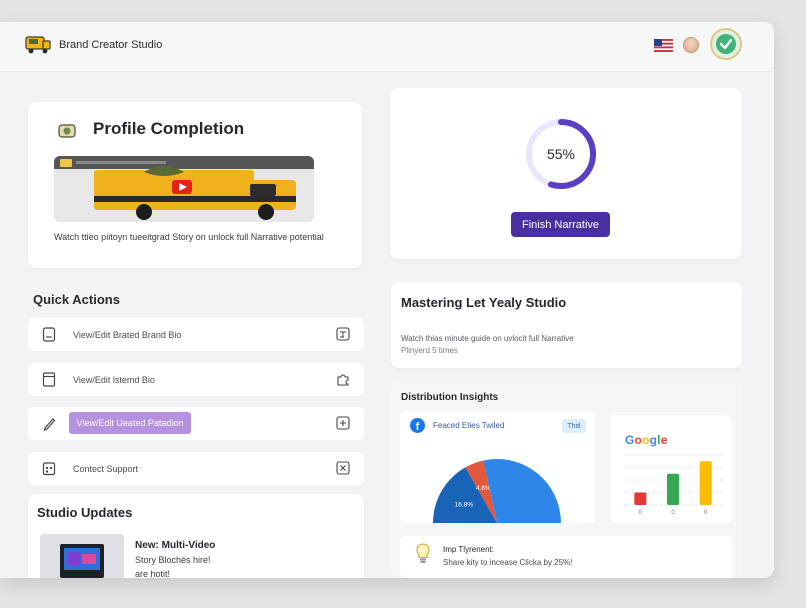 This screenshot has width=806, height=608. What do you see at coordinates (111, 45) in the screenshot?
I see `brand-name: Brand Creator Studio` at bounding box center [111, 45].